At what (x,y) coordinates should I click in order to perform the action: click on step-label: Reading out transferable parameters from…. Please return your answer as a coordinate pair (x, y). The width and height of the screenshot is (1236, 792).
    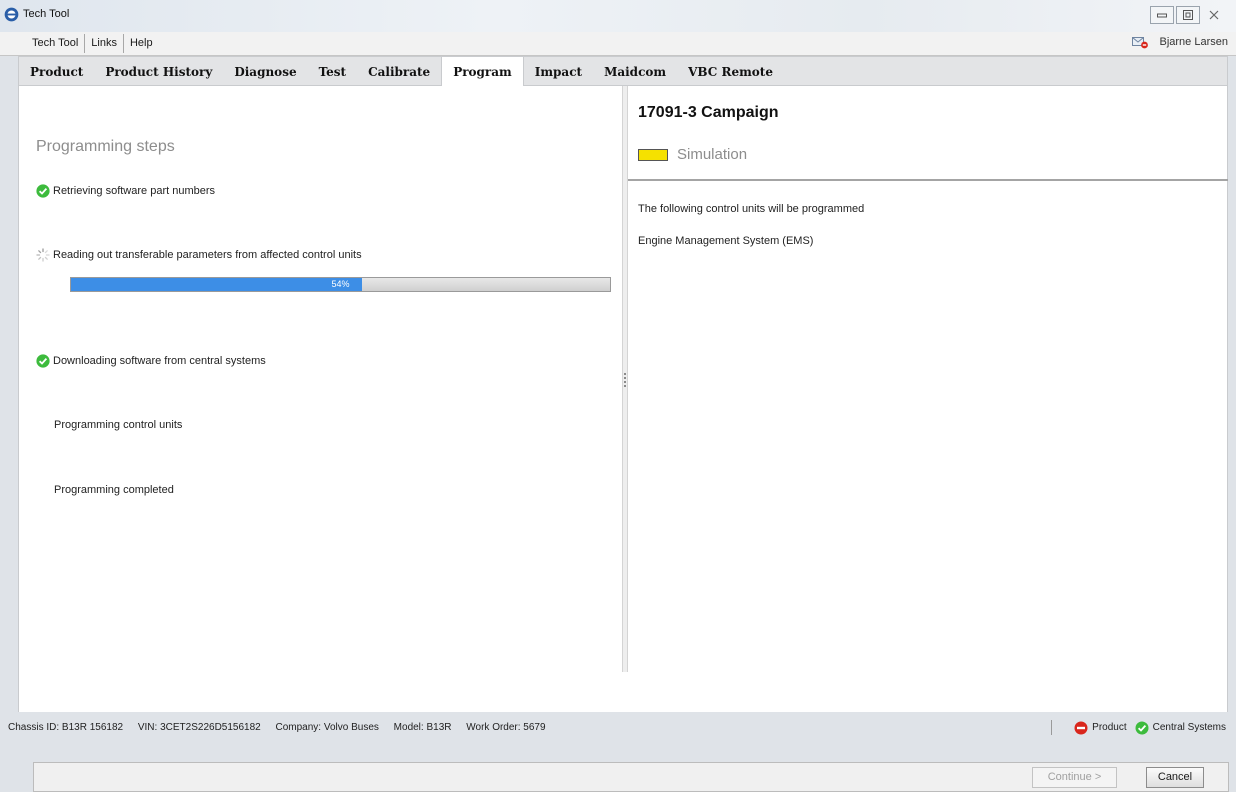
    Looking at the image, I should click on (207, 255).